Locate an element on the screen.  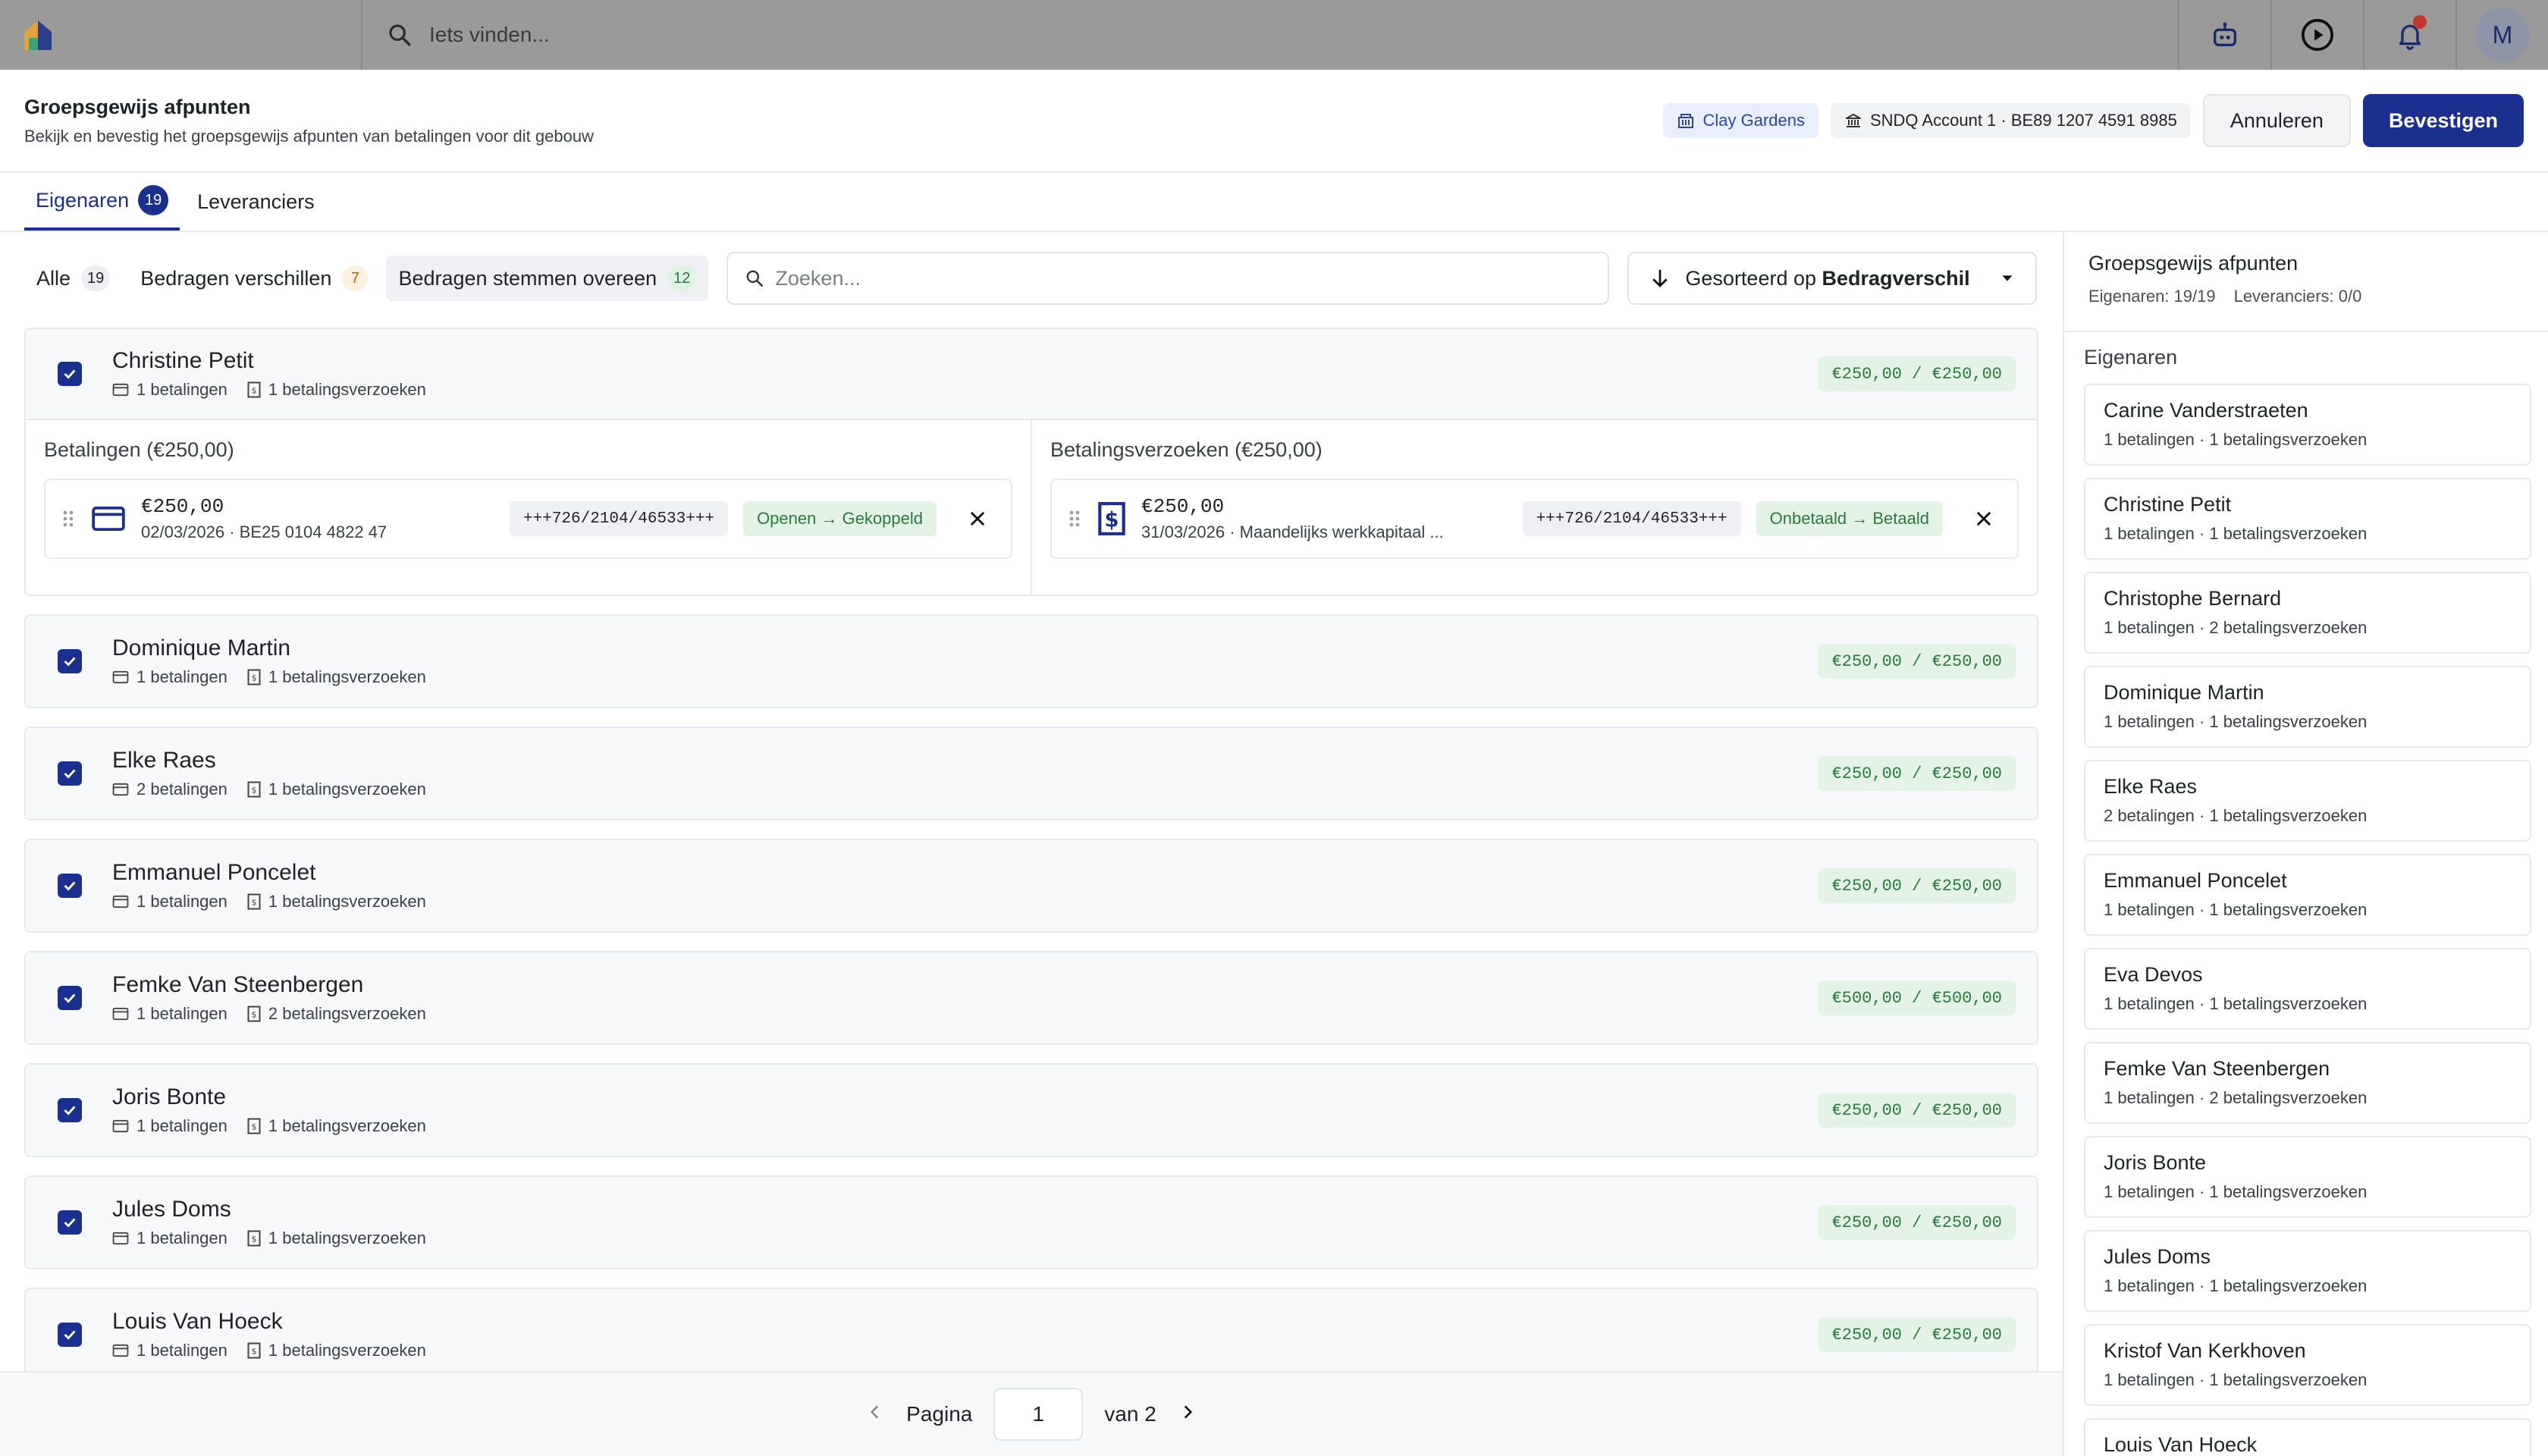
sidebar-owner-name: Joris Bonte is located at coordinates (2155, 1162).